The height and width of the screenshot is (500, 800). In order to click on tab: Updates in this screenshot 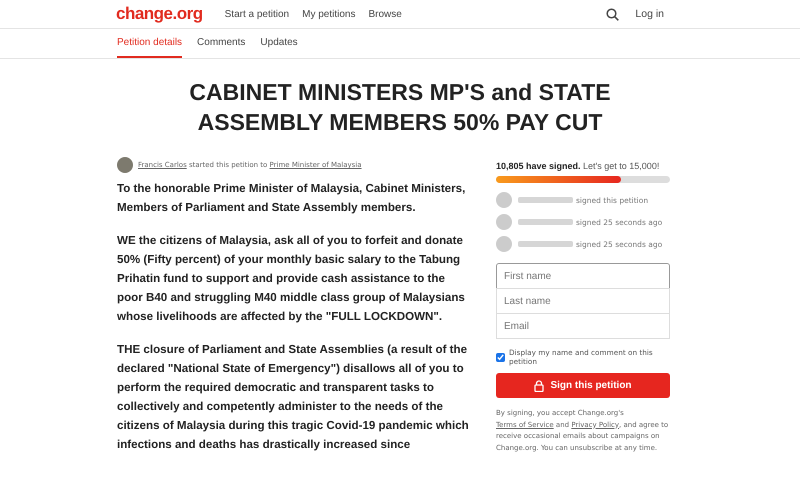, I will do `click(279, 43)`.